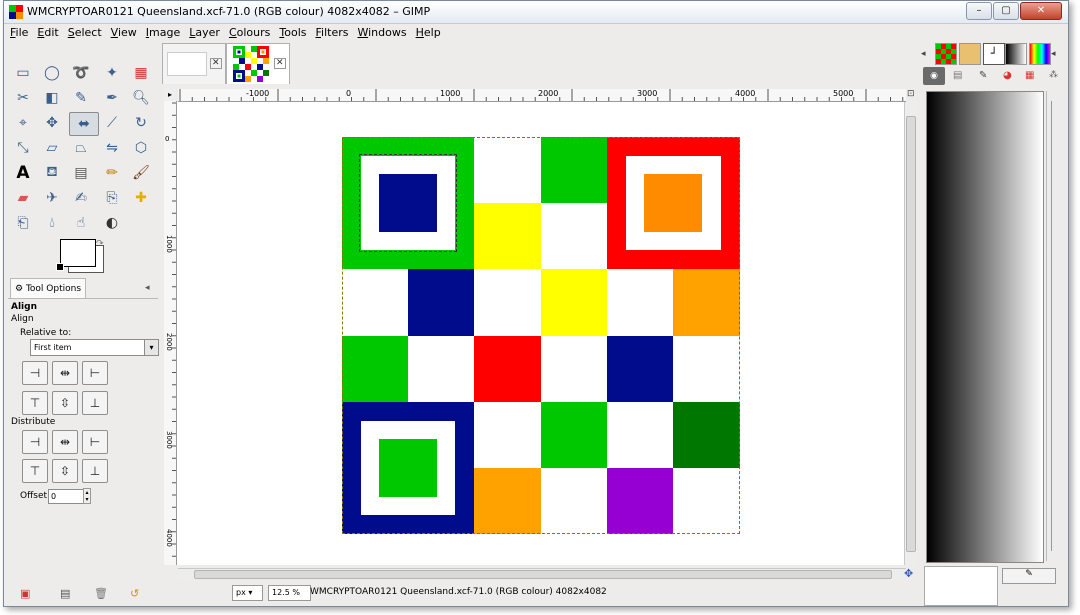 This screenshot has width=1080, height=615. Describe the element at coordinates (204, 32) in the screenshot. I see `menu-layer: Layer` at that location.